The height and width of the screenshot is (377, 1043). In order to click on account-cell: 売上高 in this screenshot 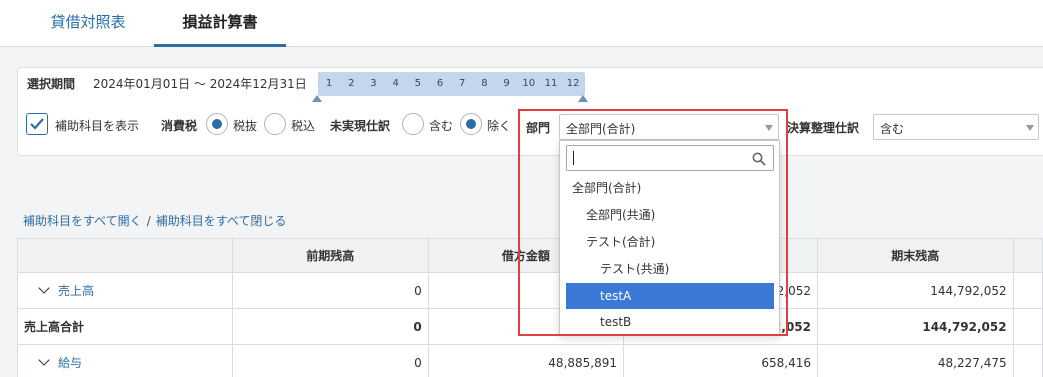, I will do `click(125, 290)`.